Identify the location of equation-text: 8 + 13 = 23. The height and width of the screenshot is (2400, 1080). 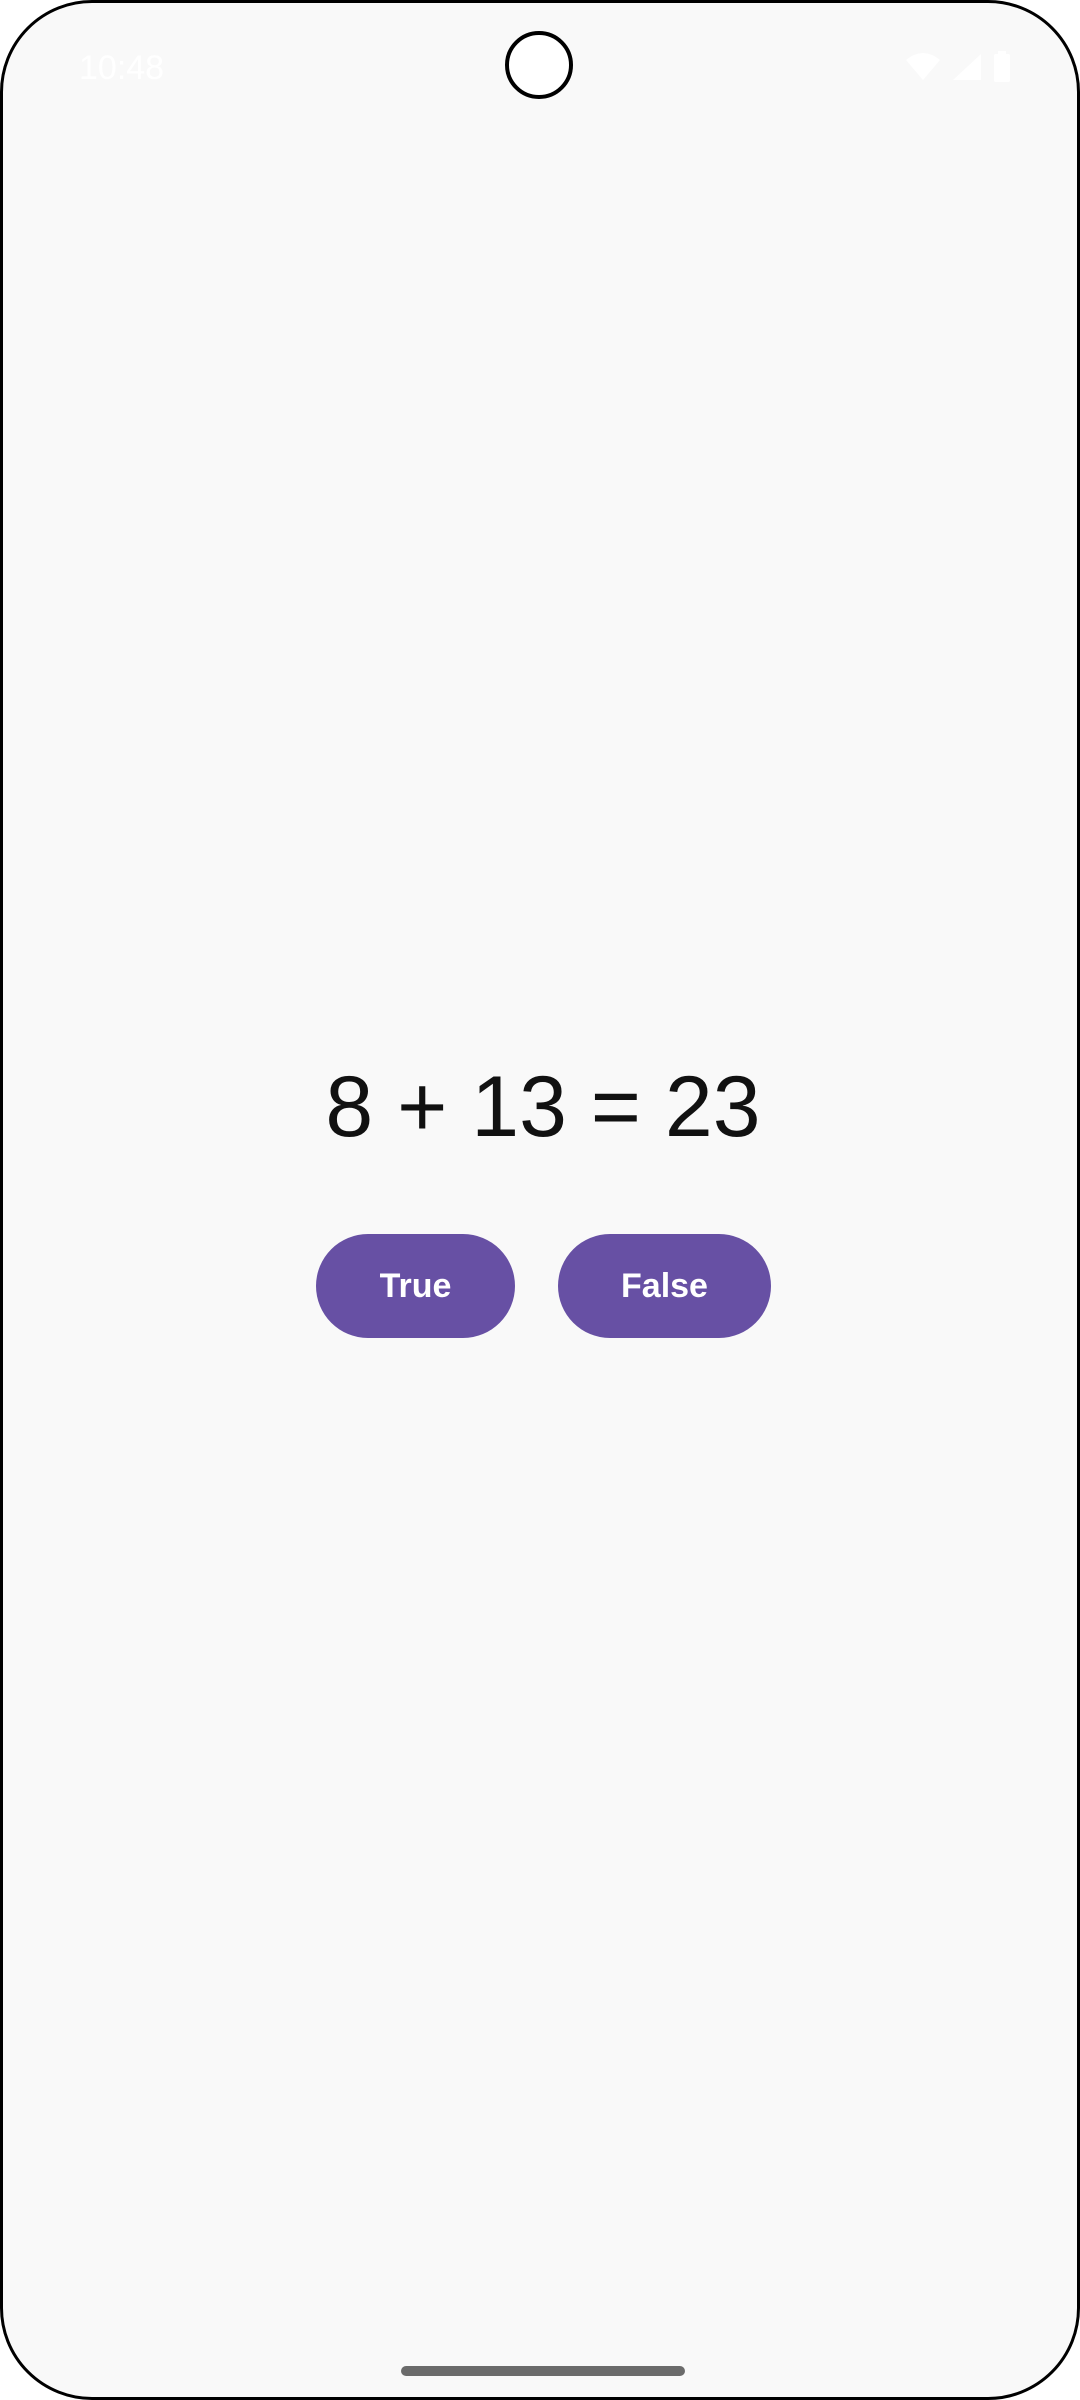
(543, 1107).